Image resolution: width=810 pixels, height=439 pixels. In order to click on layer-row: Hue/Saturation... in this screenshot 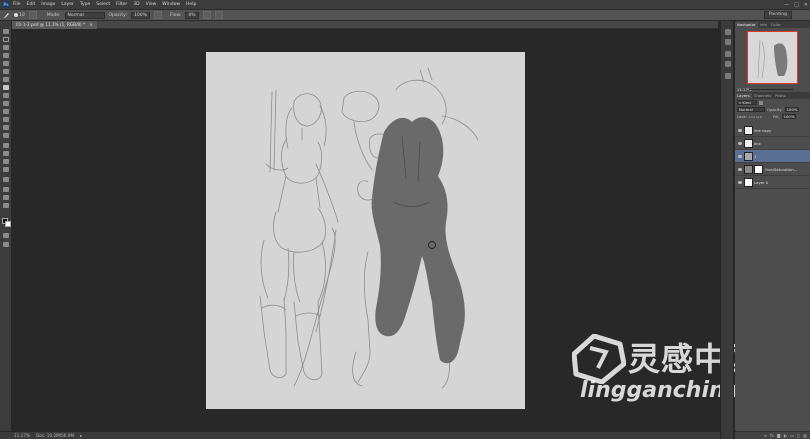, I will do `click(772, 169)`.